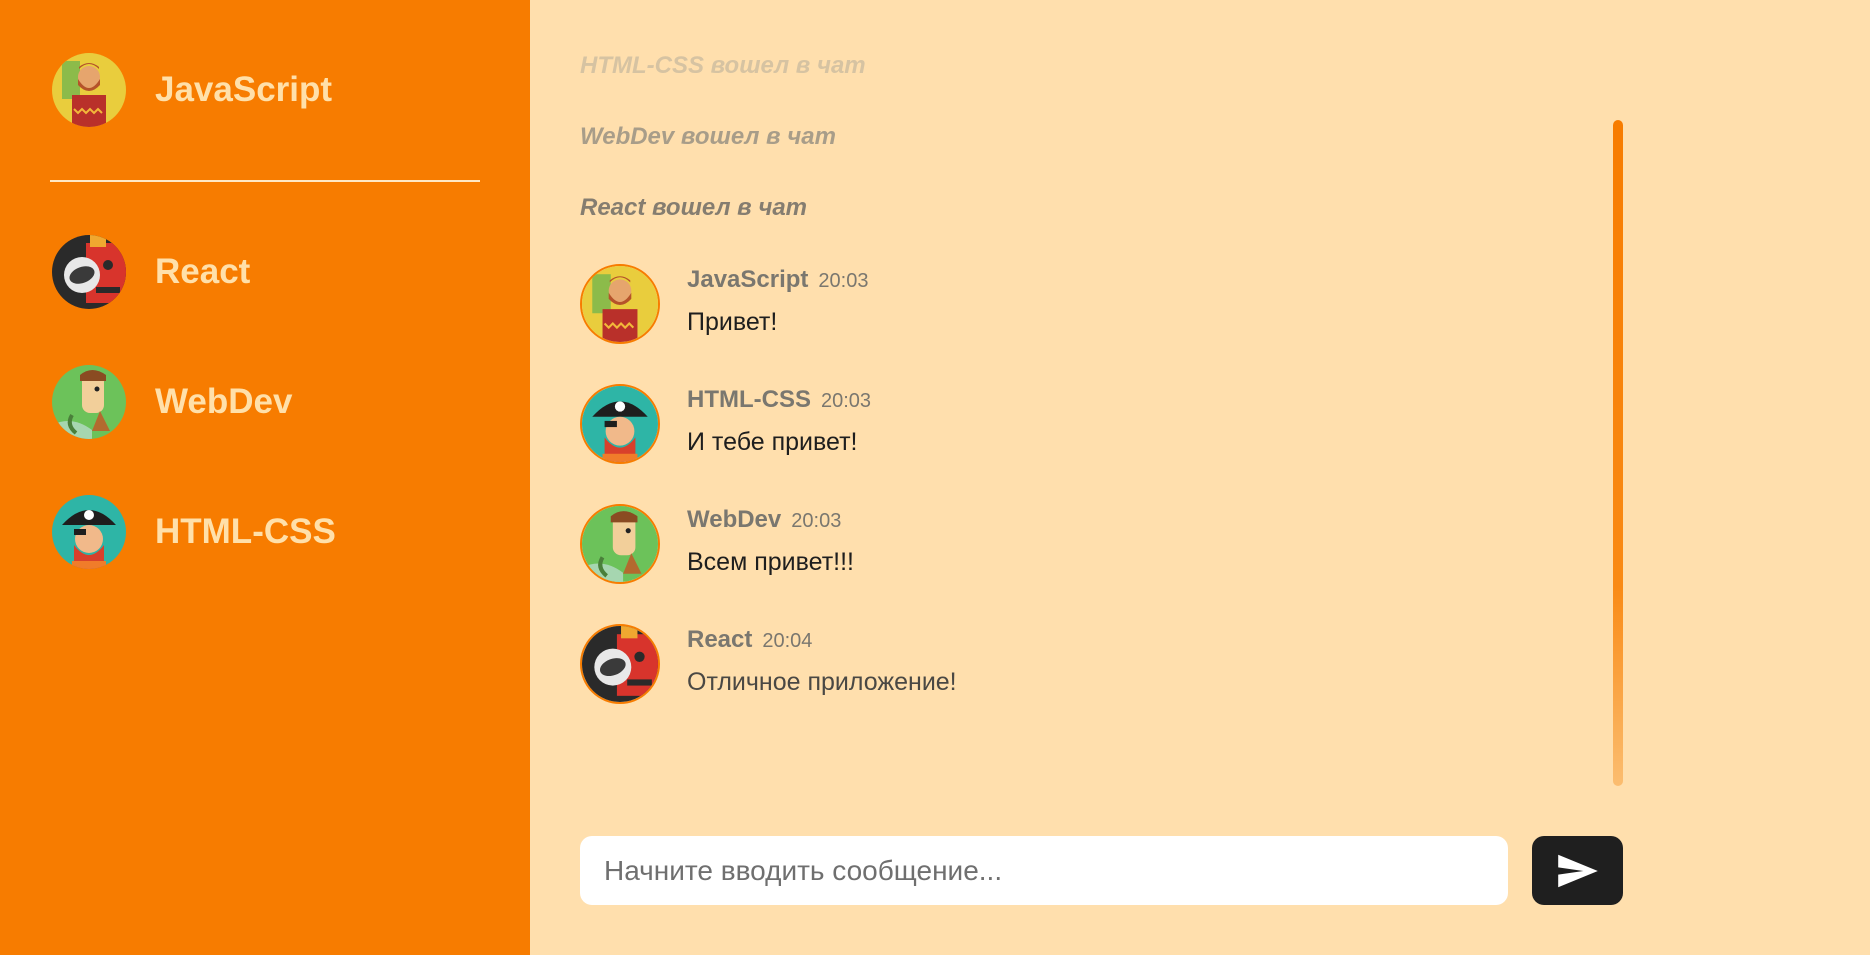 This screenshot has width=1870, height=955. What do you see at coordinates (708, 136) in the screenshot?
I see `system-message: WebDev вошел в чат` at bounding box center [708, 136].